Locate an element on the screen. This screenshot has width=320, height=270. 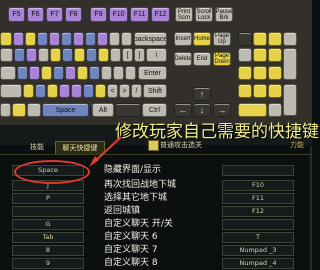
key-comma: < is located at coordinates (112, 91).